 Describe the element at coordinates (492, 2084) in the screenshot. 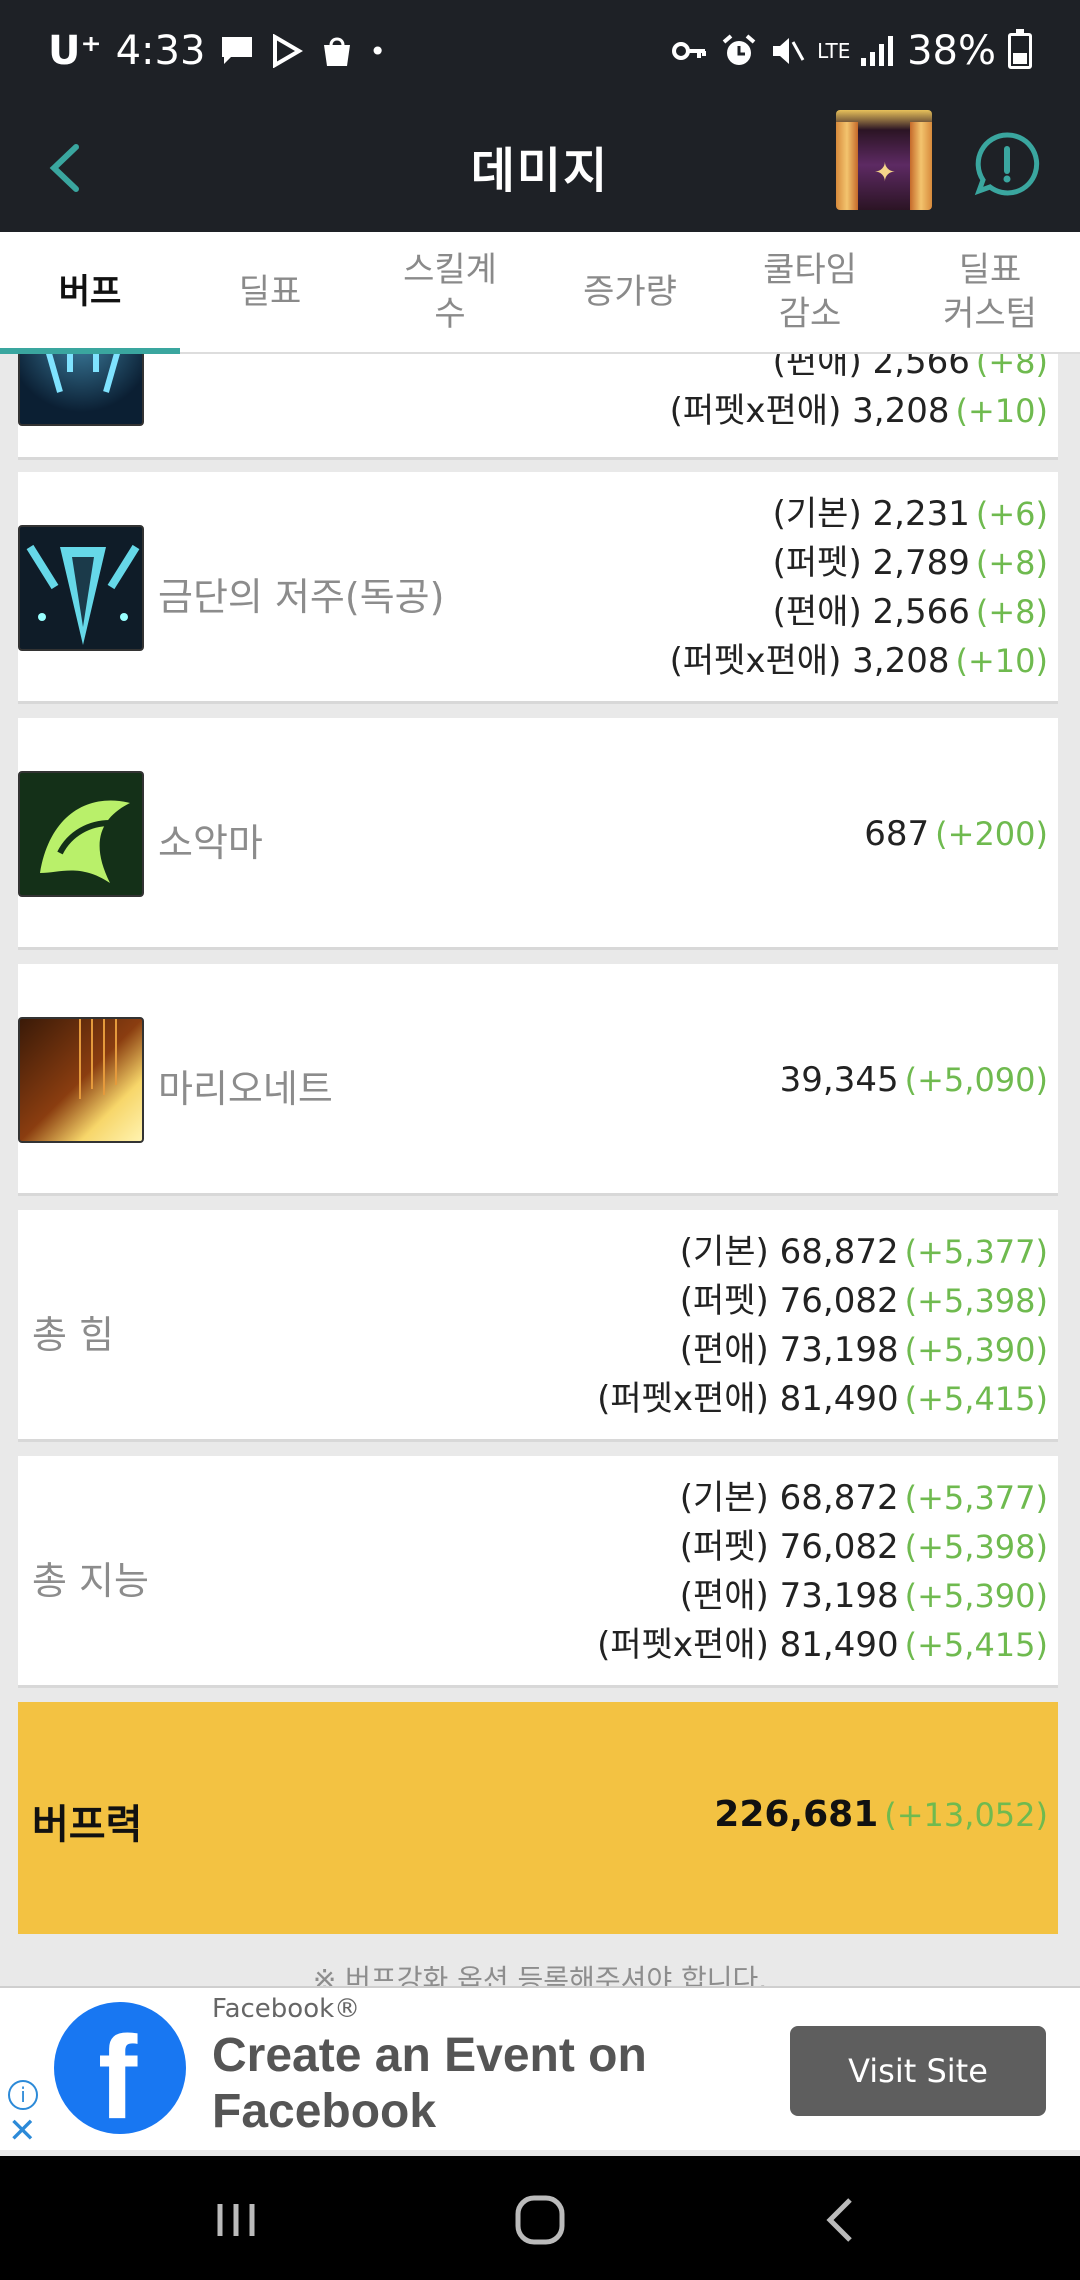

I see `ad-headline: Create an Event on Facebook` at that location.